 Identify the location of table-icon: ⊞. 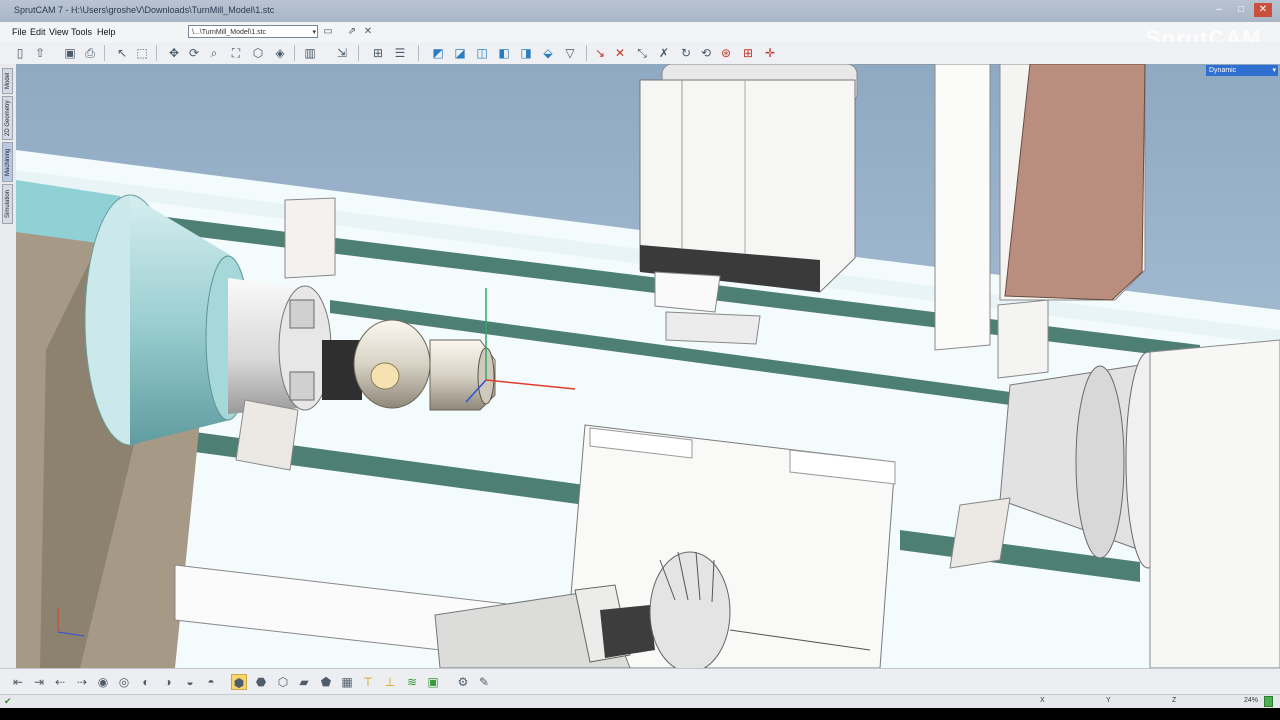
(378, 53).